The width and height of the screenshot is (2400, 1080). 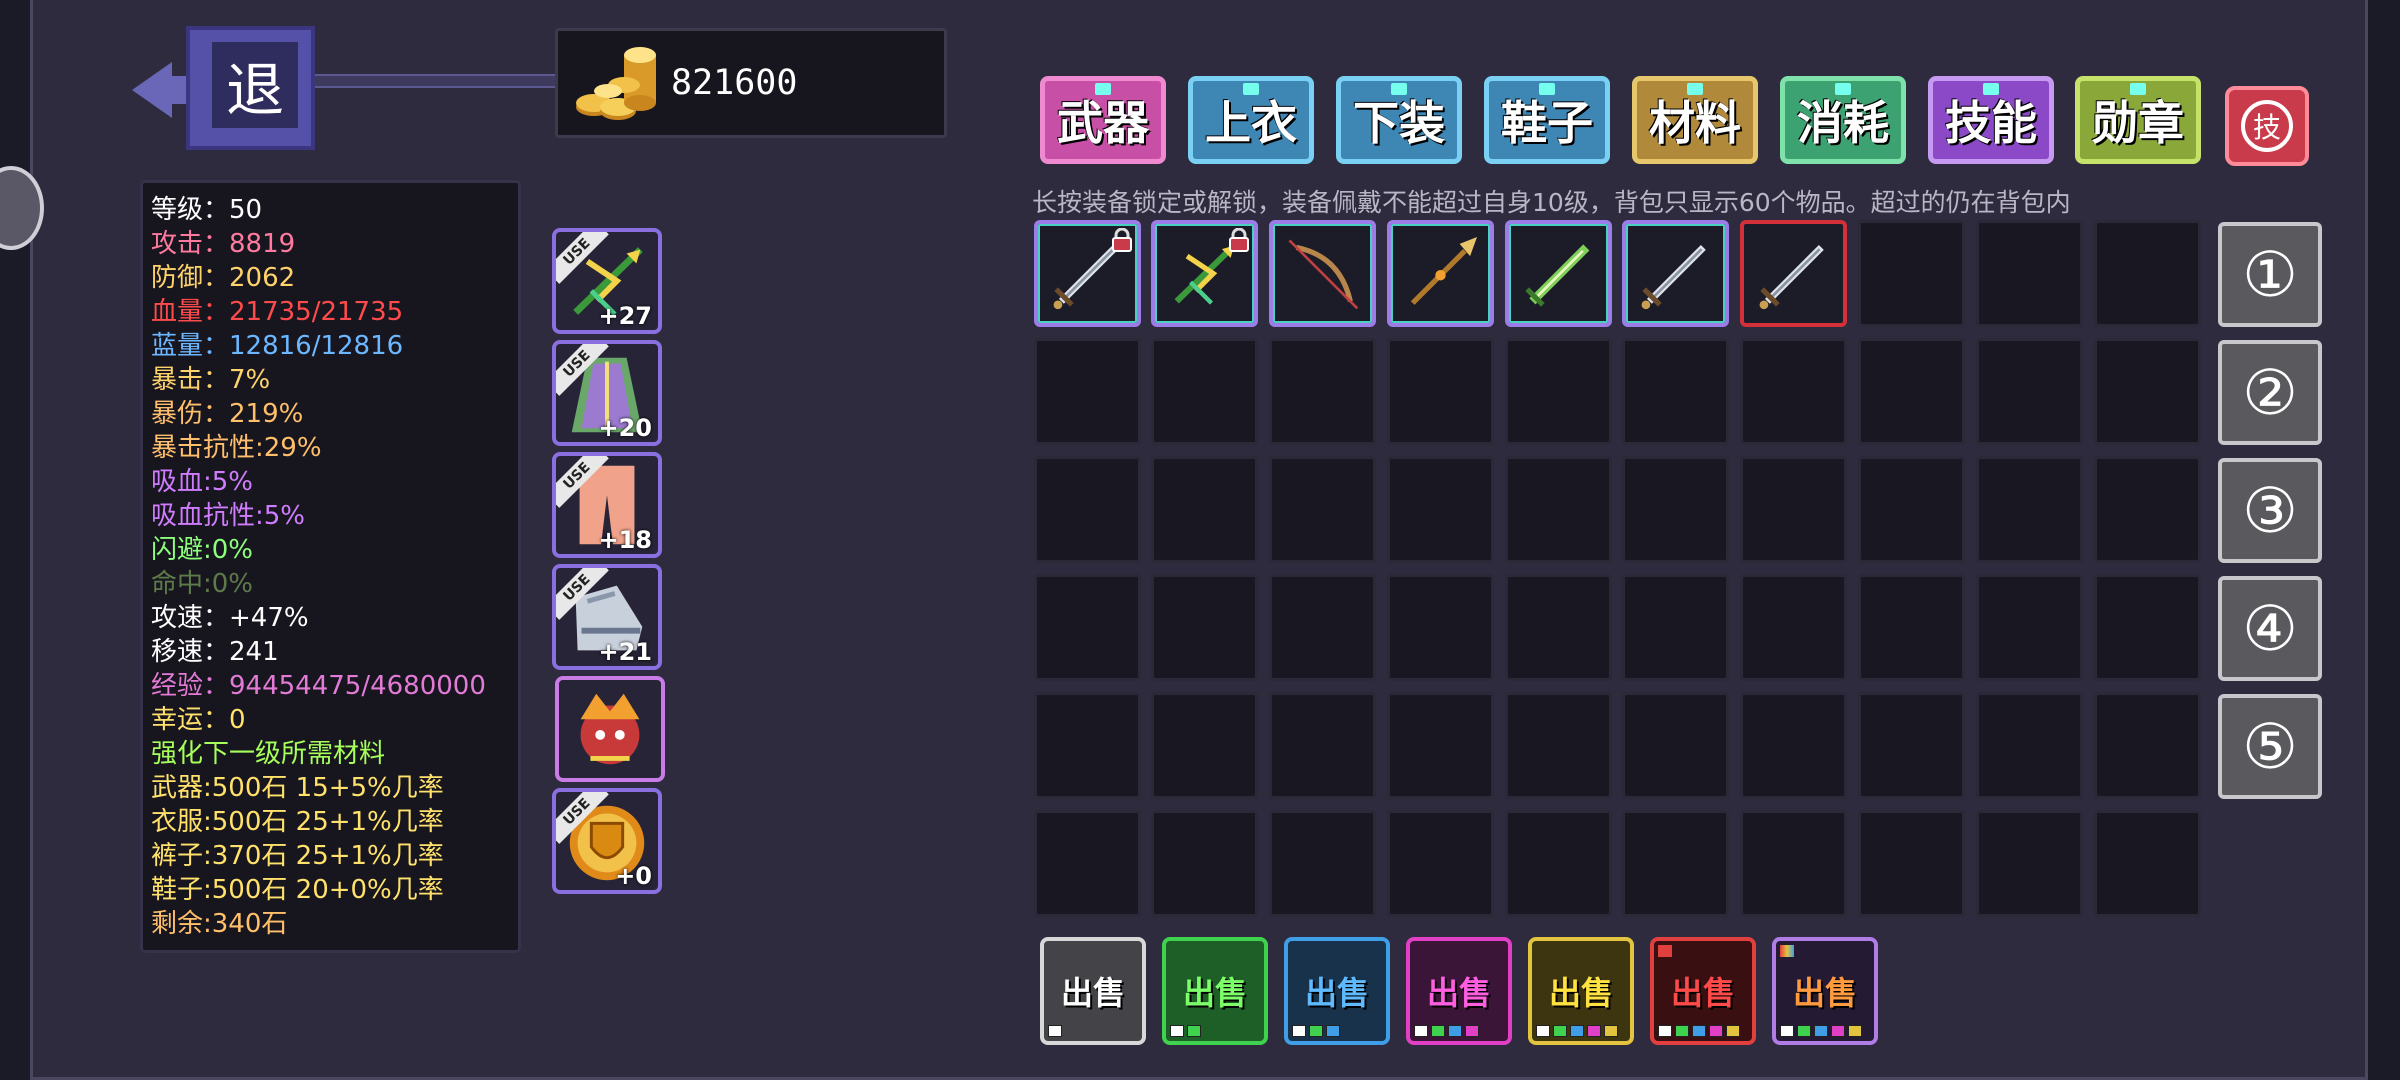 I want to click on sell-button-4: 出售, so click(x=1581, y=991).